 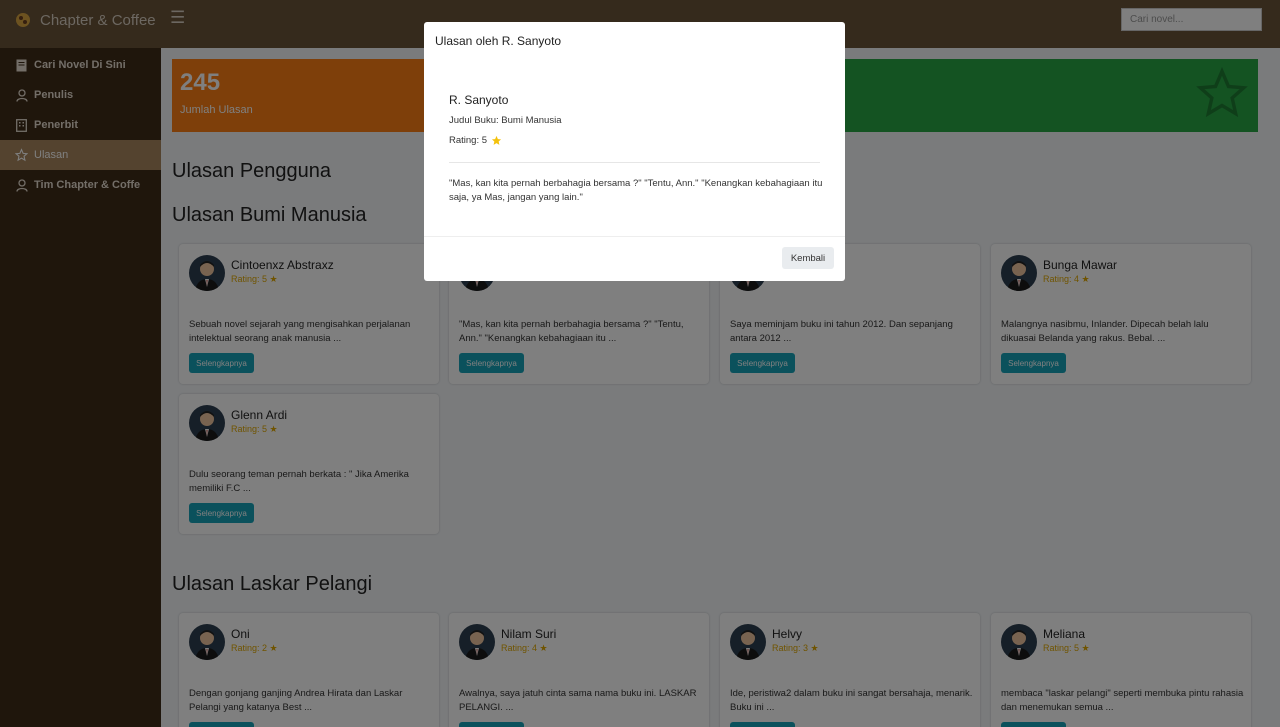 I want to click on back-button: Kembali, so click(x=808, y=258).